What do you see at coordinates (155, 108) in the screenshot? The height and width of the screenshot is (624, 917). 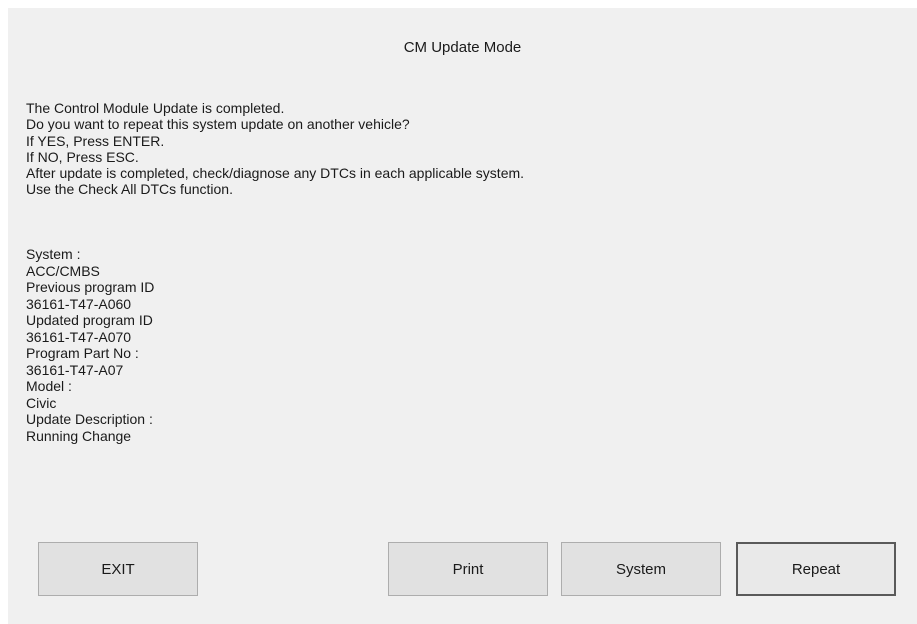 I see `message-line: The Control Module Update is completed.` at bounding box center [155, 108].